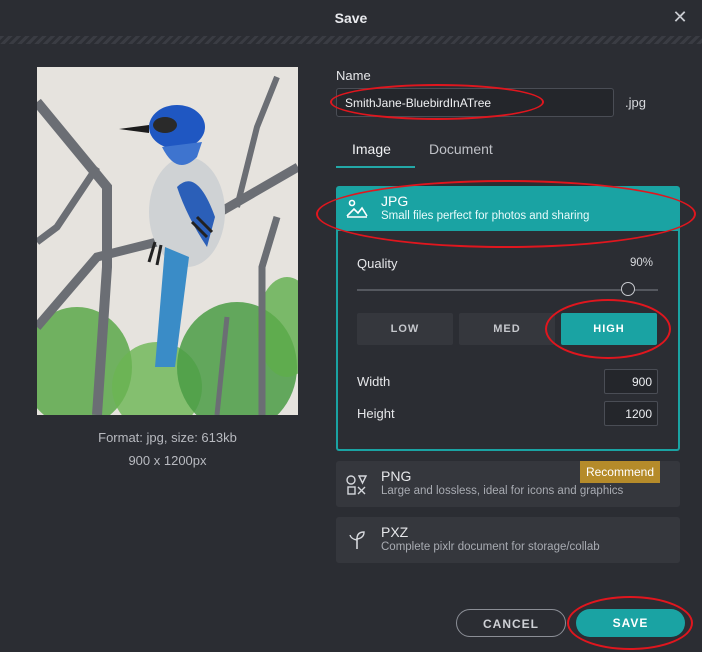  What do you see at coordinates (635, 102) in the screenshot?
I see `file-extension: .jpg` at bounding box center [635, 102].